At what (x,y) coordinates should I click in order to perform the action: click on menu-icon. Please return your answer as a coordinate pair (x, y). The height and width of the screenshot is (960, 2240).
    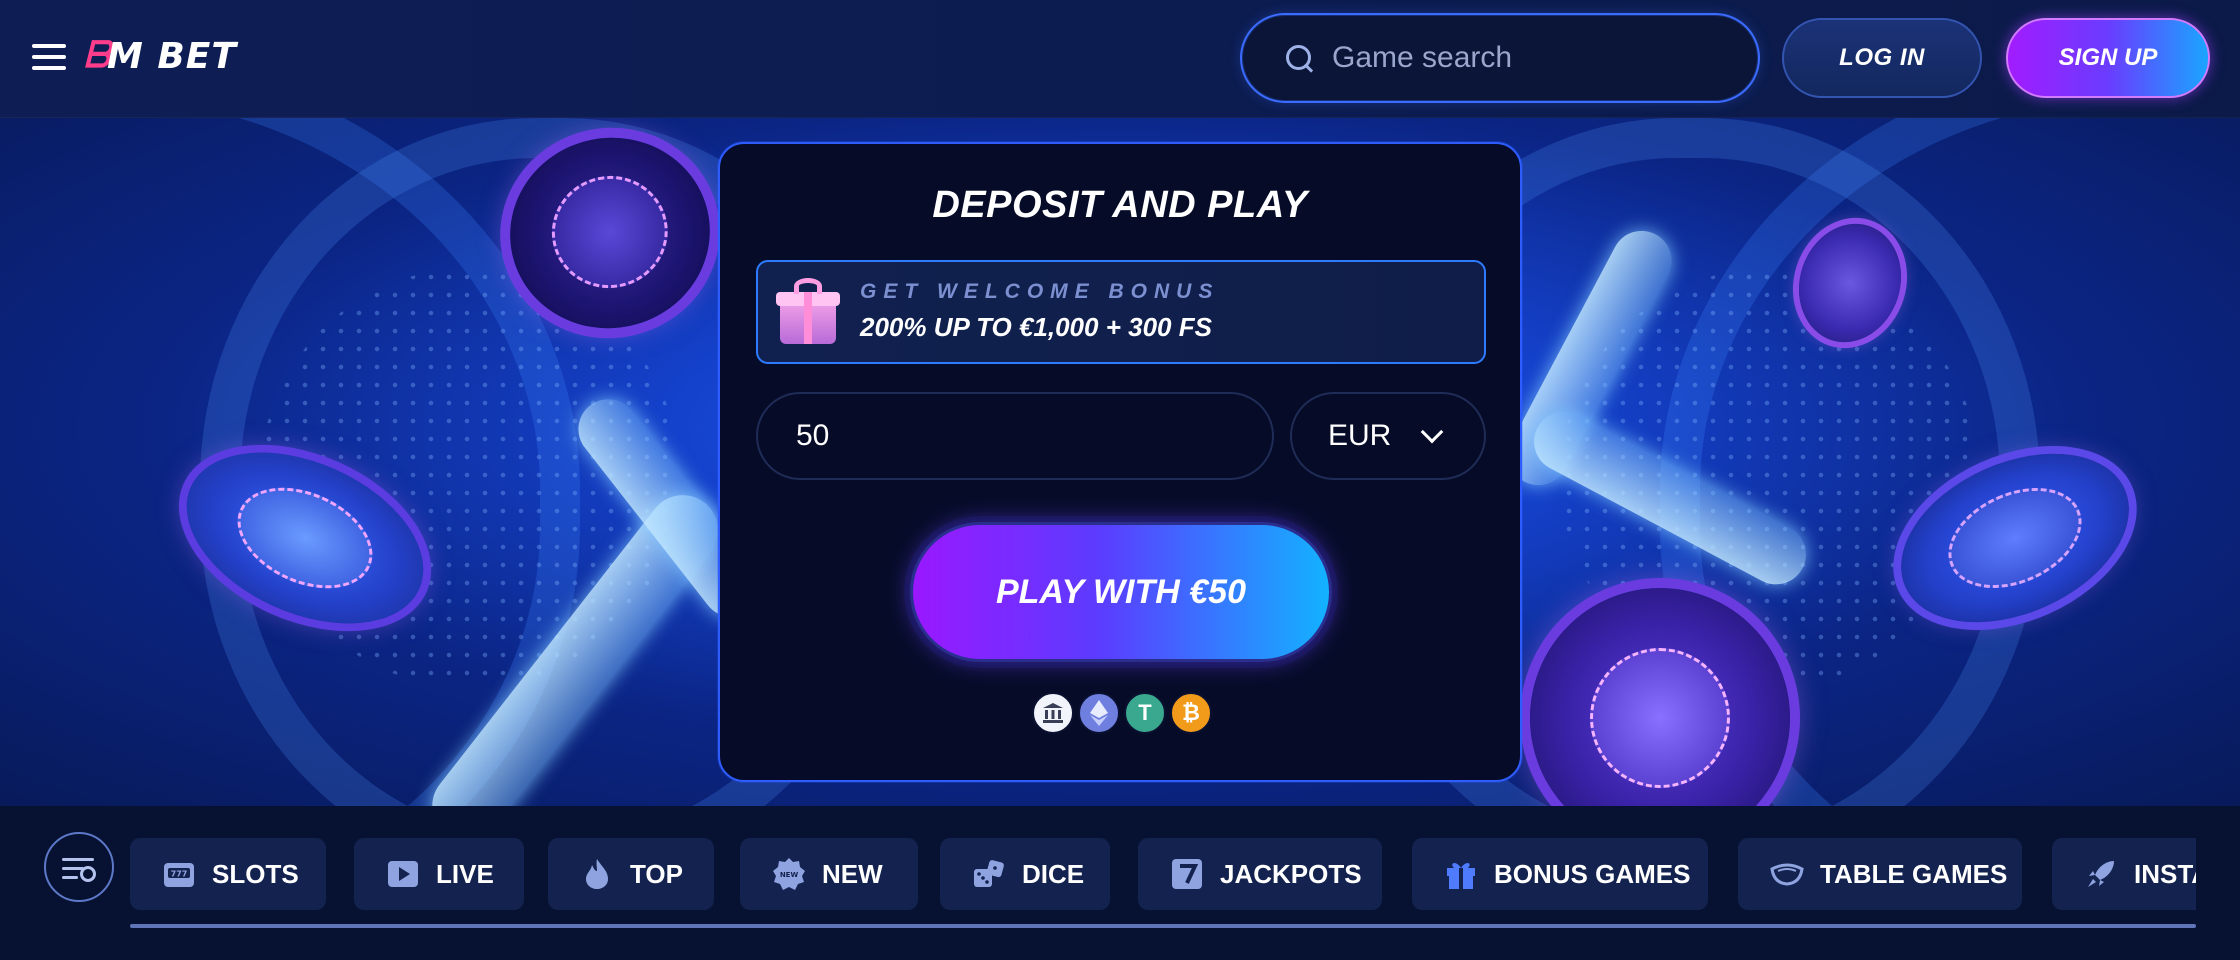
    Looking at the image, I should click on (49, 57).